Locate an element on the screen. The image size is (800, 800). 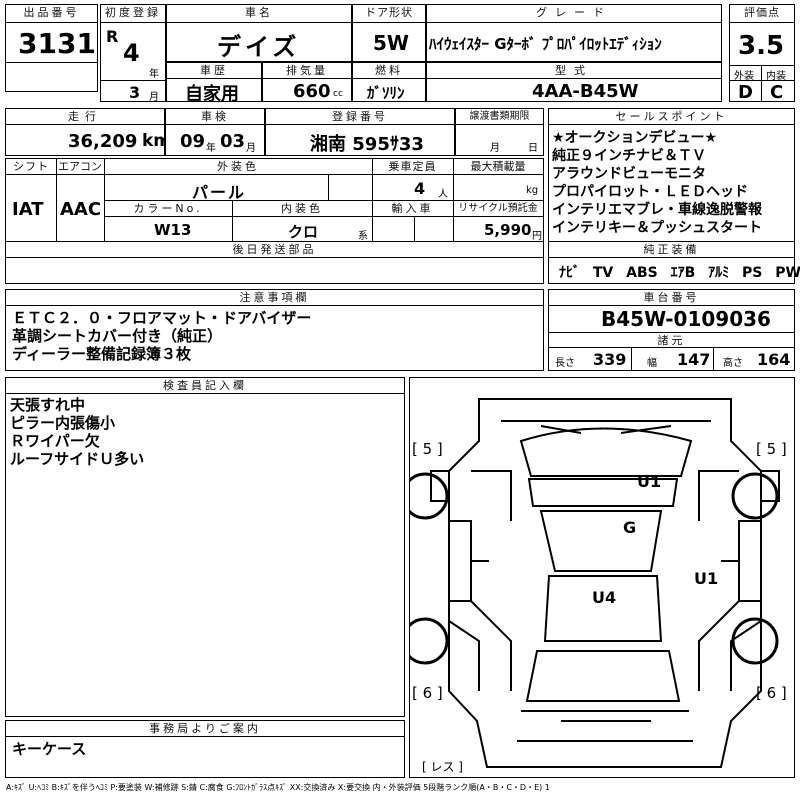
damage-mark-u1: U1 is located at coordinates (706, 578).